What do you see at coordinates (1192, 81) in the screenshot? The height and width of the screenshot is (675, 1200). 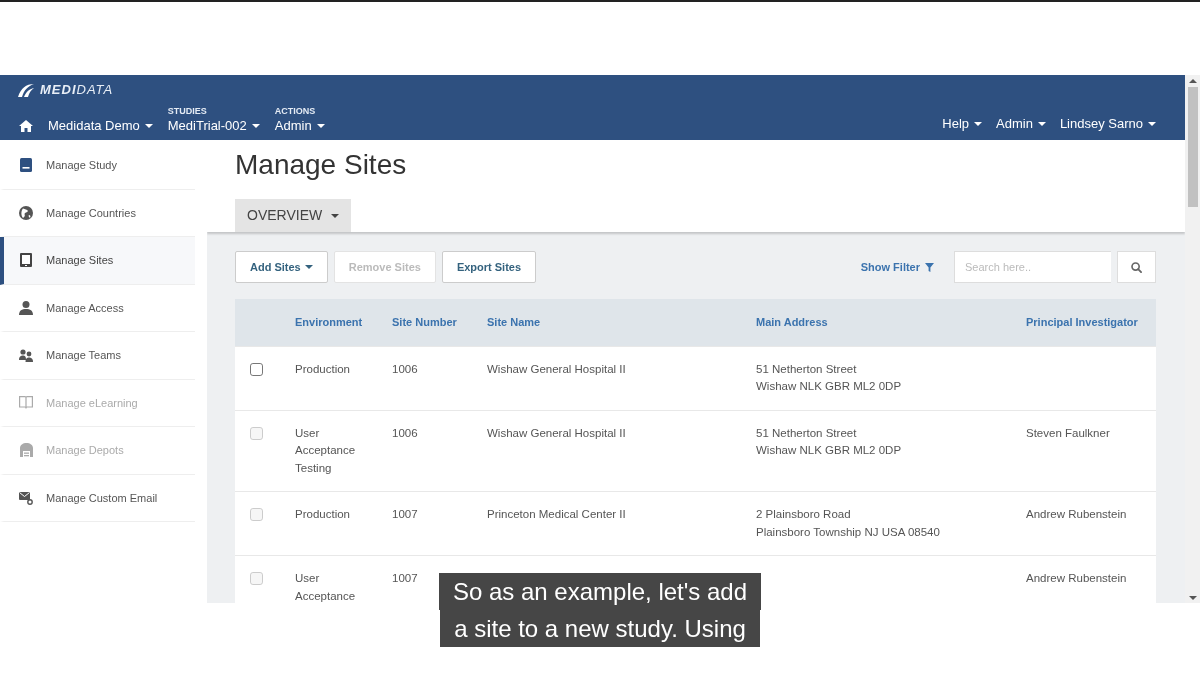 I see `scroll-up-icon` at bounding box center [1192, 81].